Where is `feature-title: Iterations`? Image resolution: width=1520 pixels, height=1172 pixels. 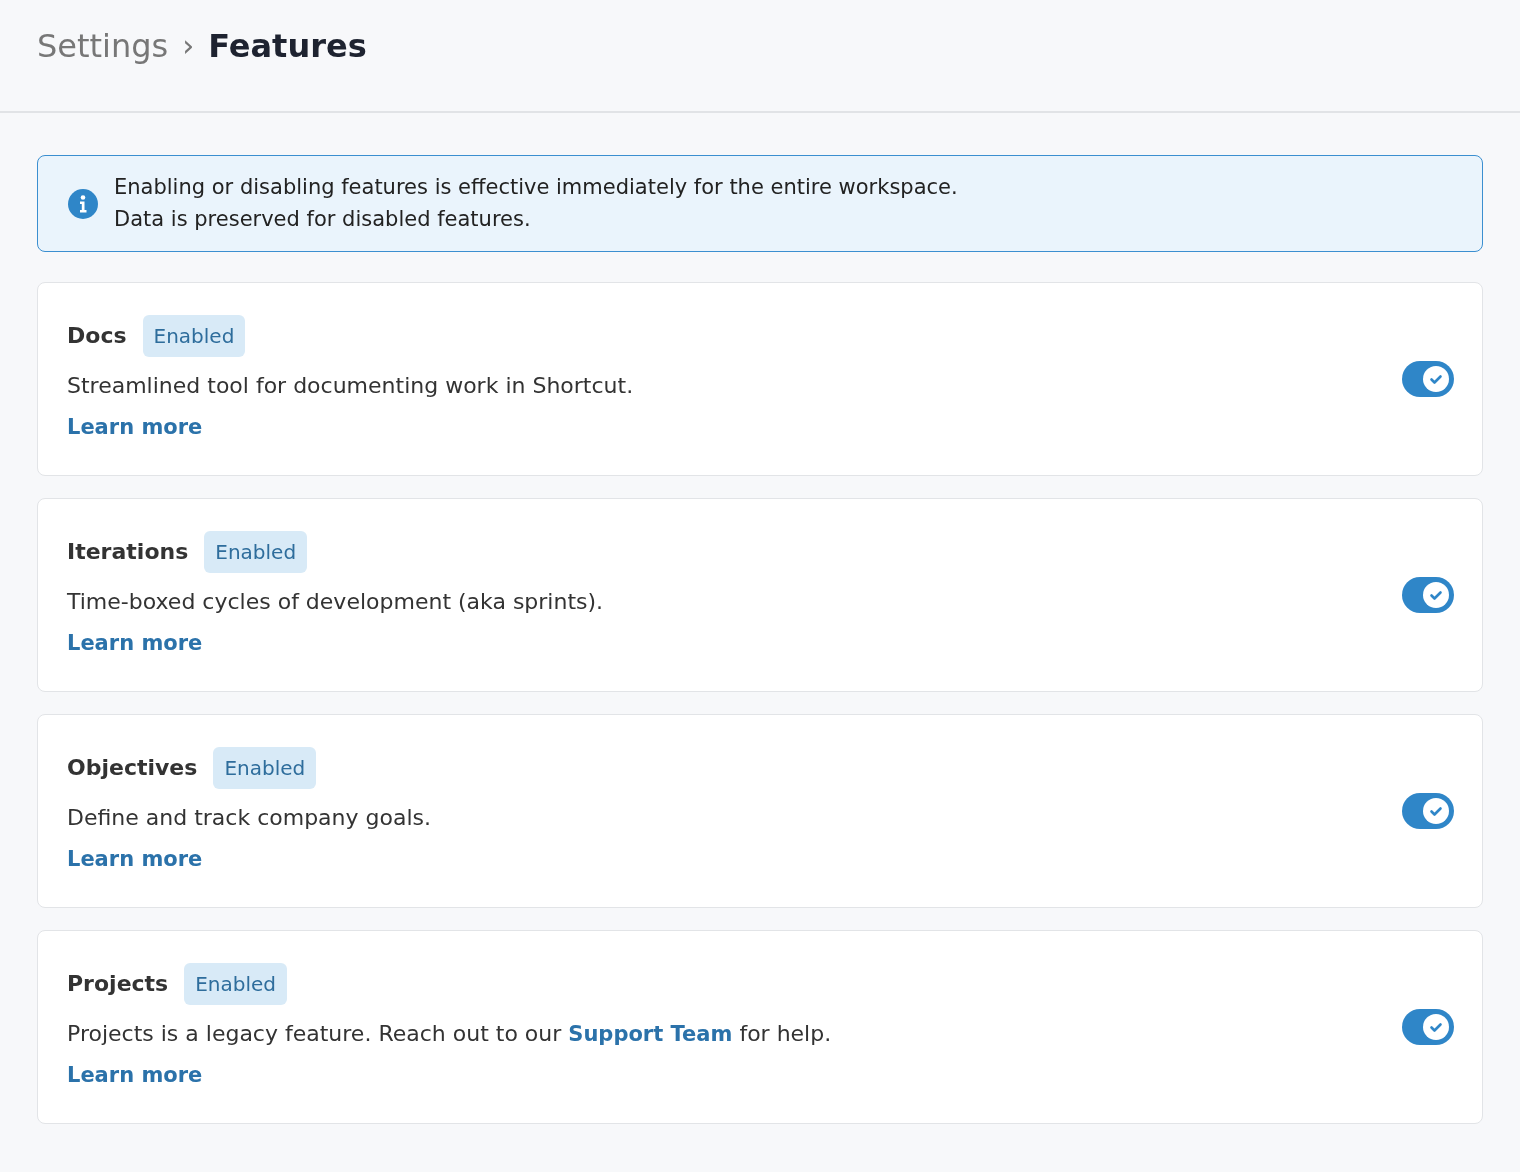
feature-title: Iterations is located at coordinates (128, 552).